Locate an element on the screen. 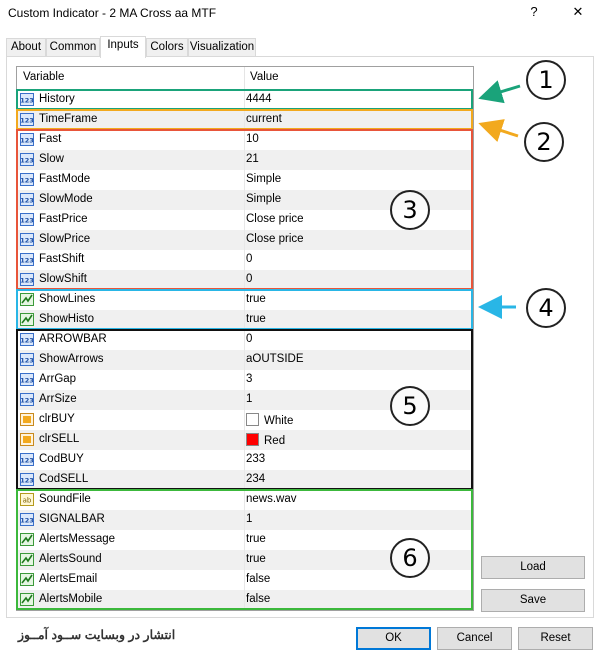  input-row-showlines: ShowLines true is located at coordinates (245, 300).